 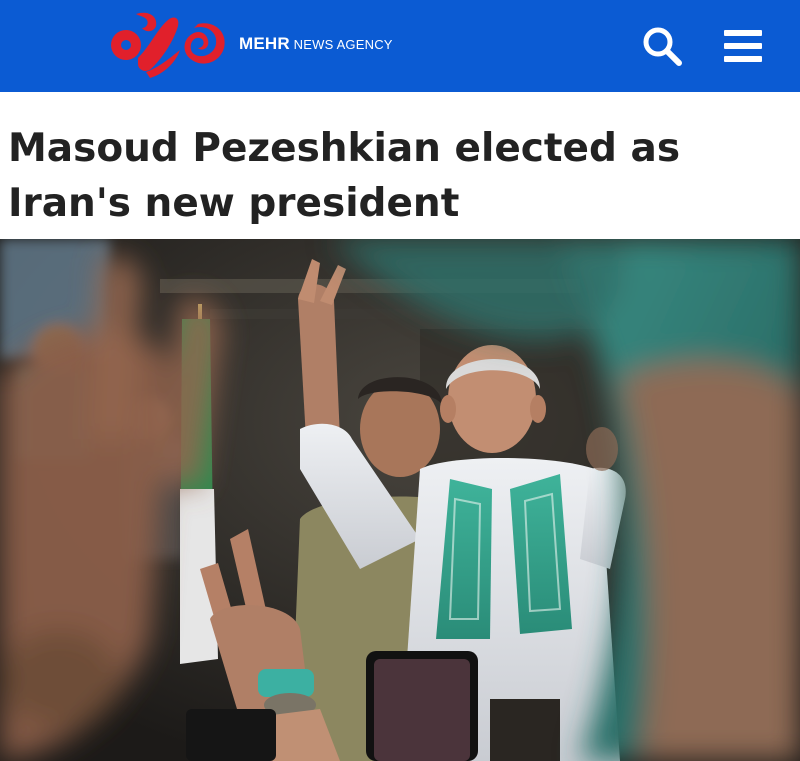 What do you see at coordinates (341, 44) in the screenshot?
I see `brand-rest-text: NEWS AGENCY` at bounding box center [341, 44].